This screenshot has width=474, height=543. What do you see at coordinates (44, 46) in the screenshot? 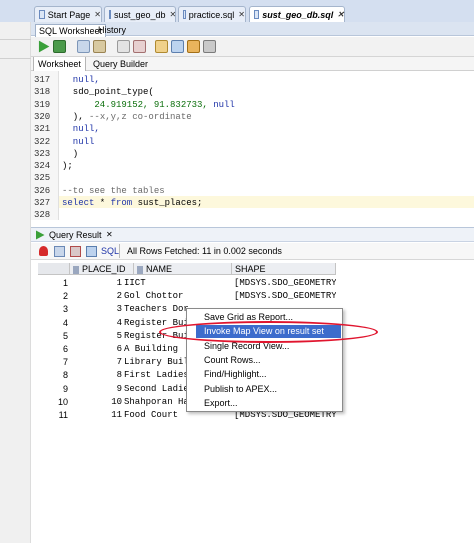
I see `run-statement-icon` at bounding box center [44, 46].